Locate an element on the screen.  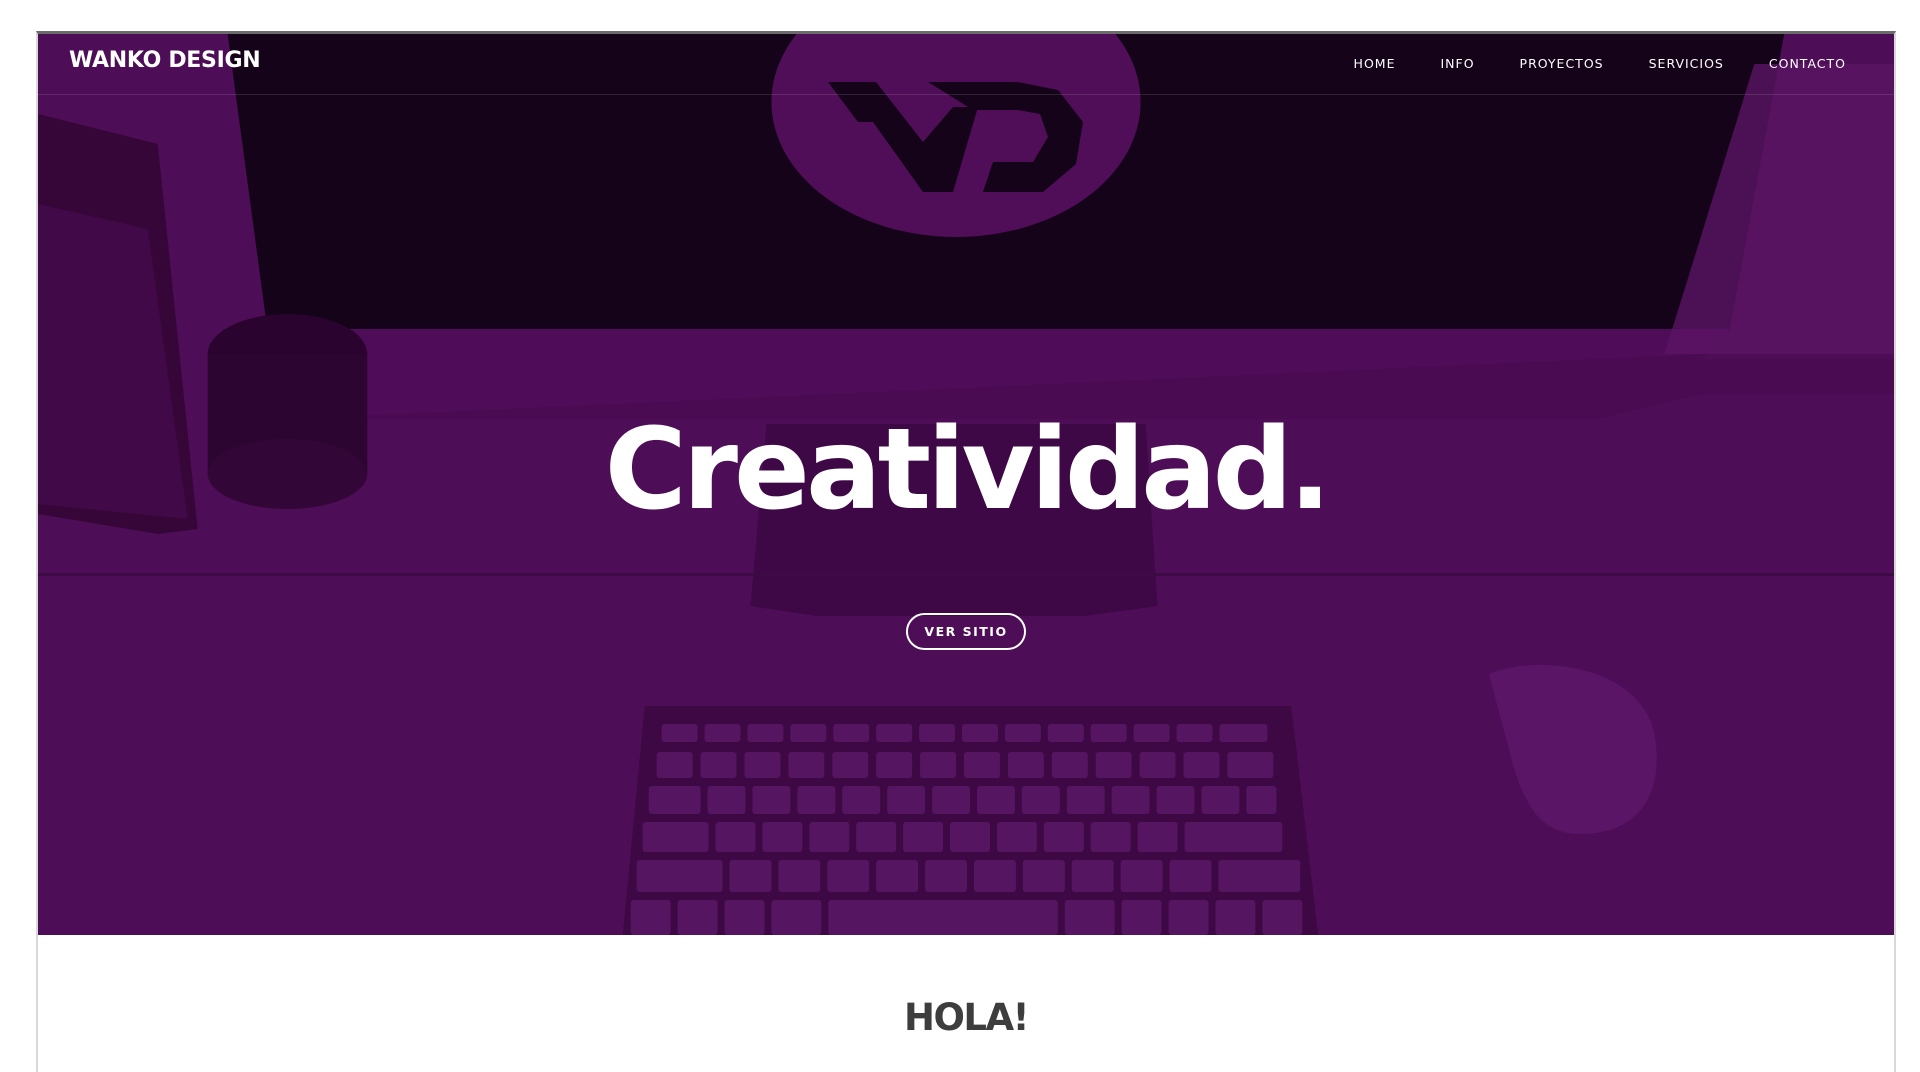
ver-sitio-button: VER SITIO is located at coordinates (966, 631).